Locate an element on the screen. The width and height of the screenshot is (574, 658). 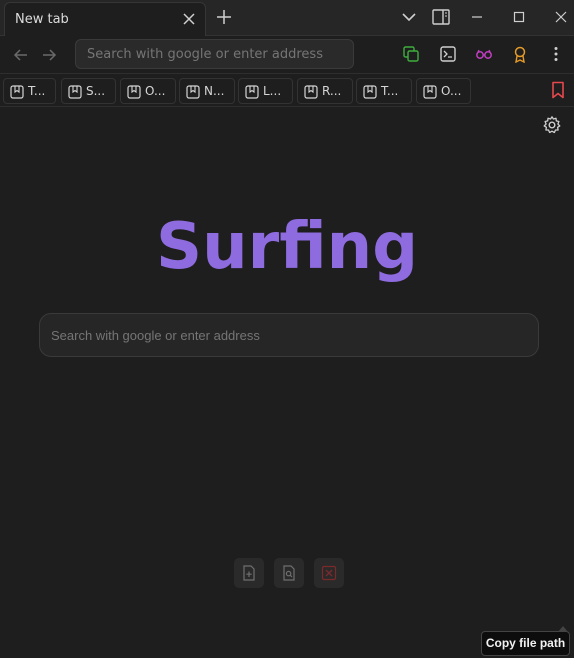
terminal-icon is located at coordinates (448, 54).